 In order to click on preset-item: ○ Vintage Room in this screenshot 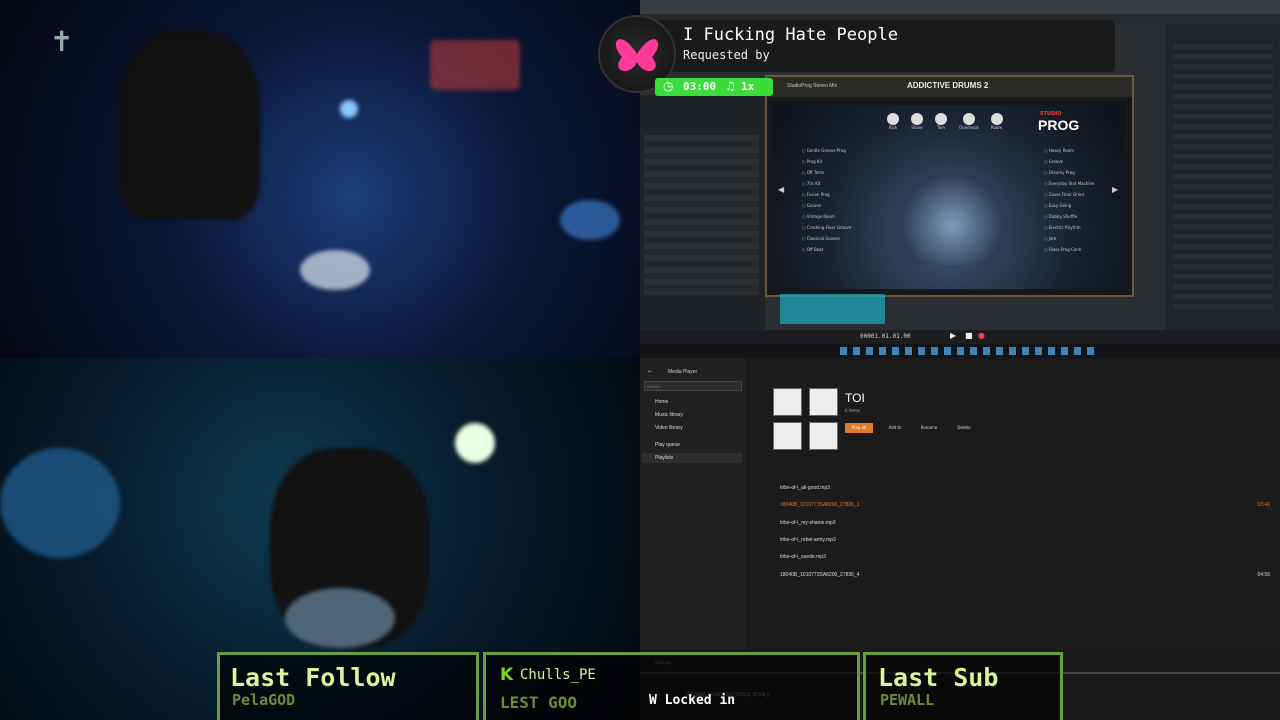, I will do `click(842, 216)`.